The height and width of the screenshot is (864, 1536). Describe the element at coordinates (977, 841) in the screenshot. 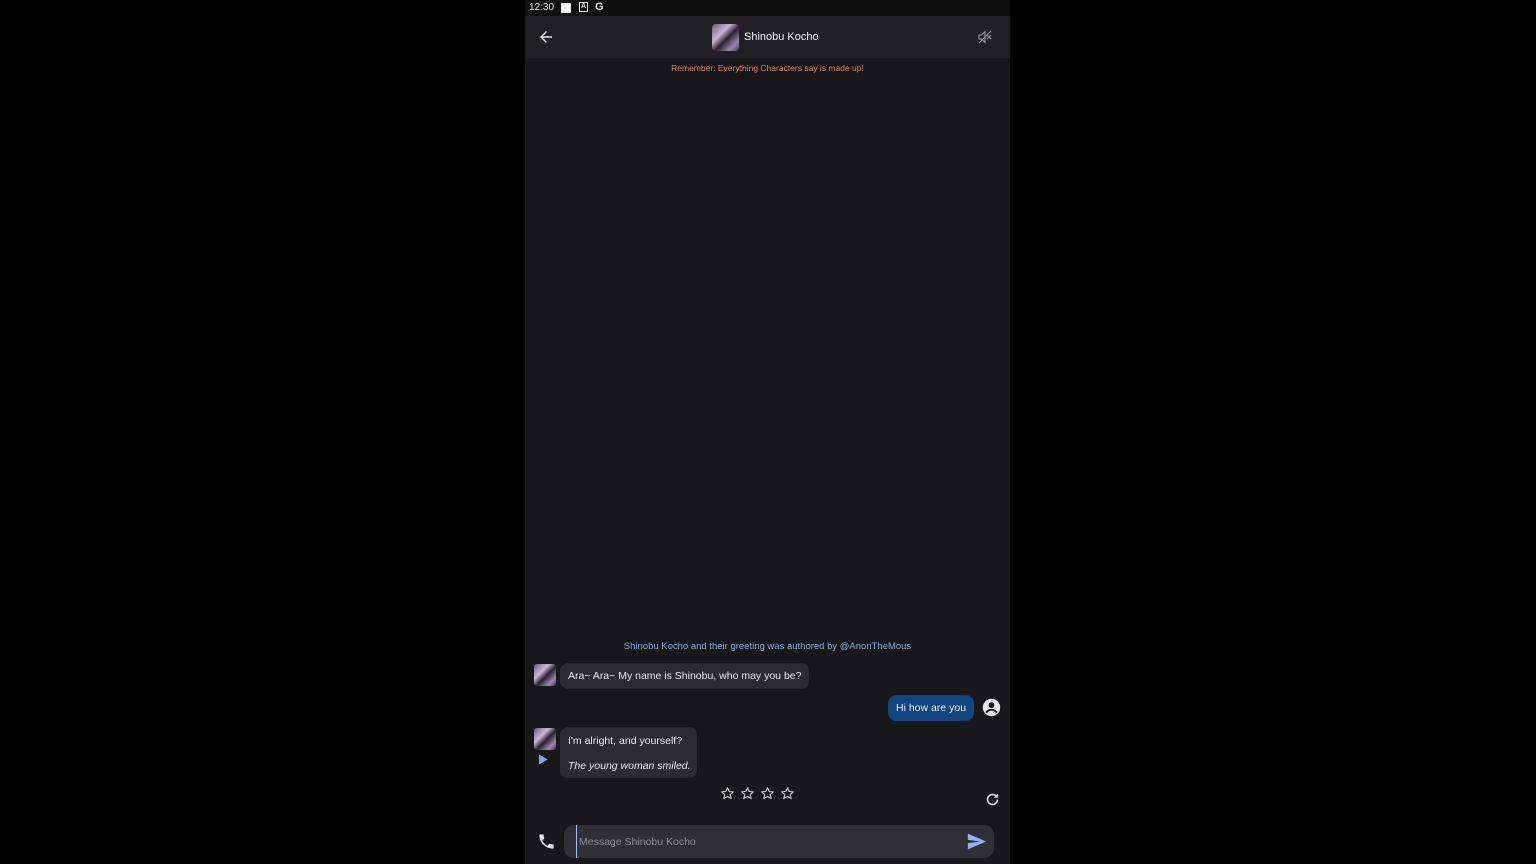

I see `send-icon` at that location.